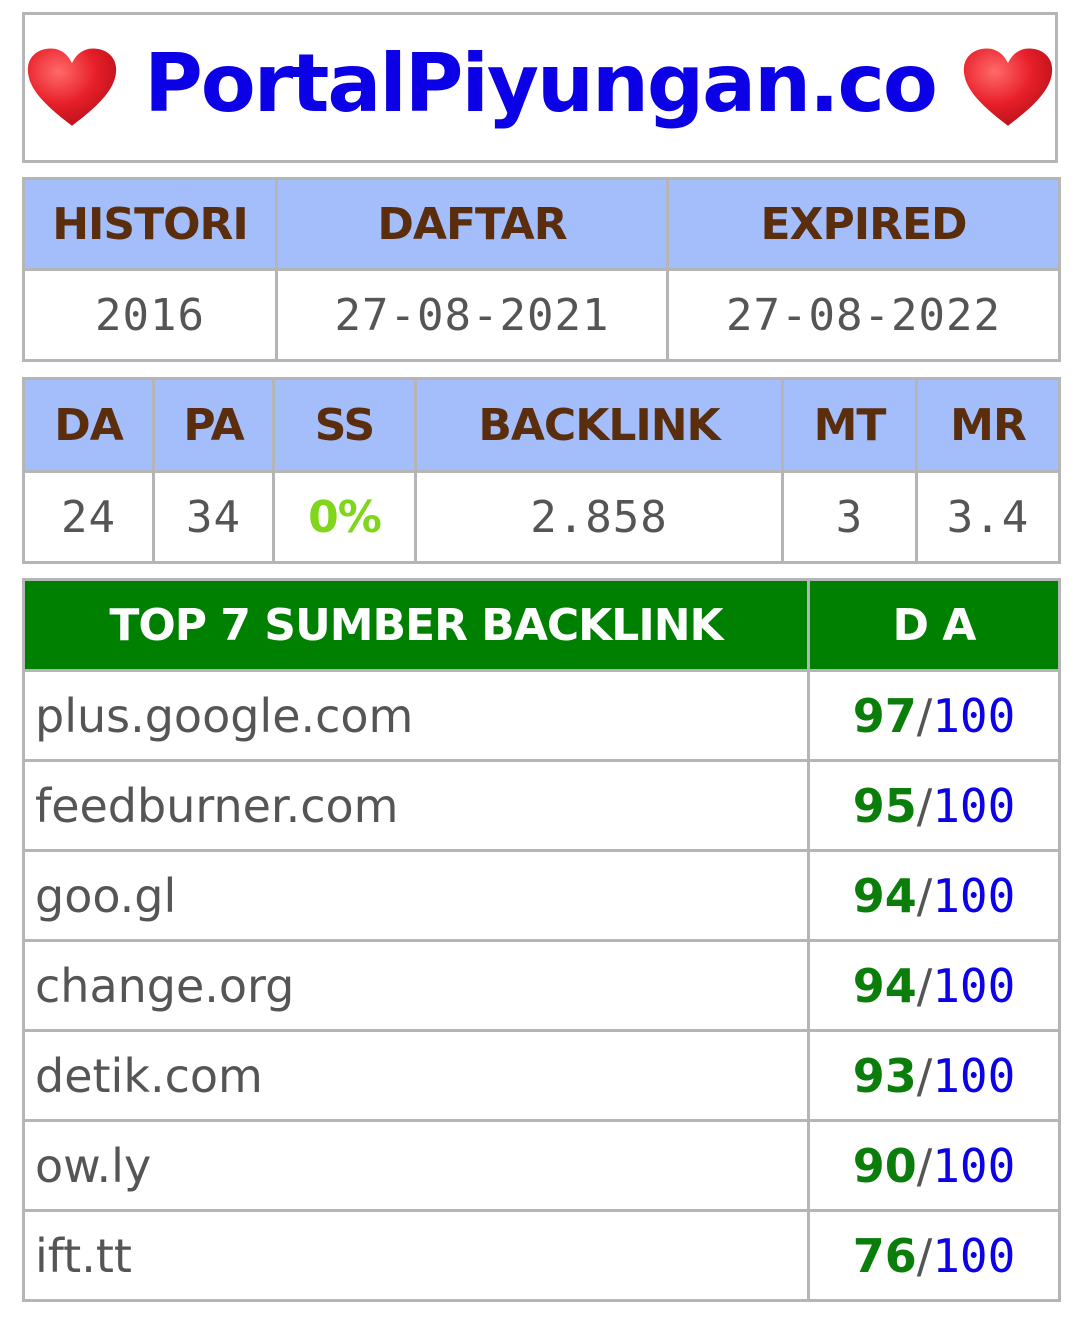 The image size is (1080, 1338). I want to click on header-expired: EXPIRED, so click(863, 224).